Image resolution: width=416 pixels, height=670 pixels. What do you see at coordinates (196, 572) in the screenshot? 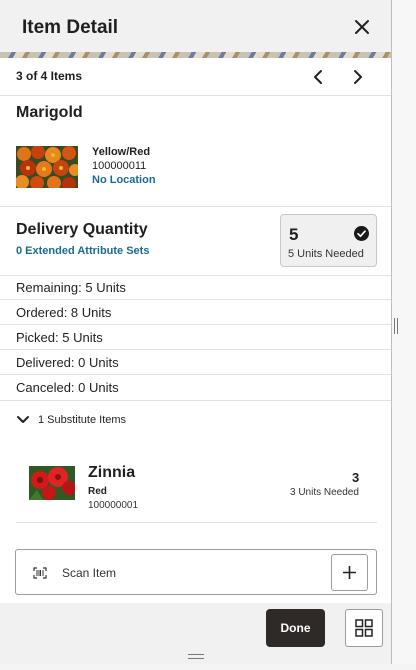
I see `scan-item-field: Scan Item` at bounding box center [196, 572].